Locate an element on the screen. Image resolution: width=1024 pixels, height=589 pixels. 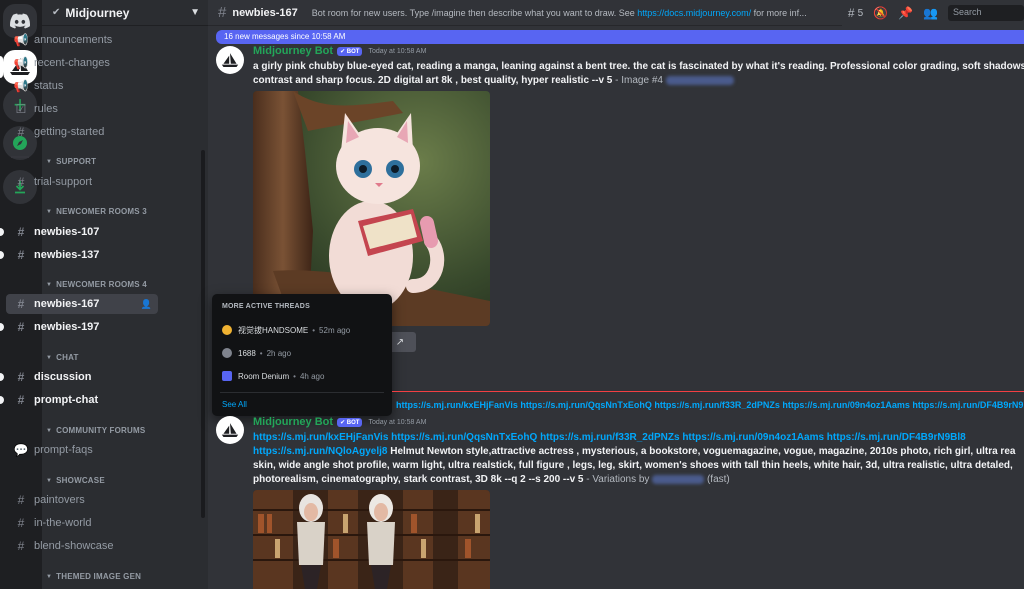
category-showcase: ▼ SHOWCASE is located at coordinates (75, 480).